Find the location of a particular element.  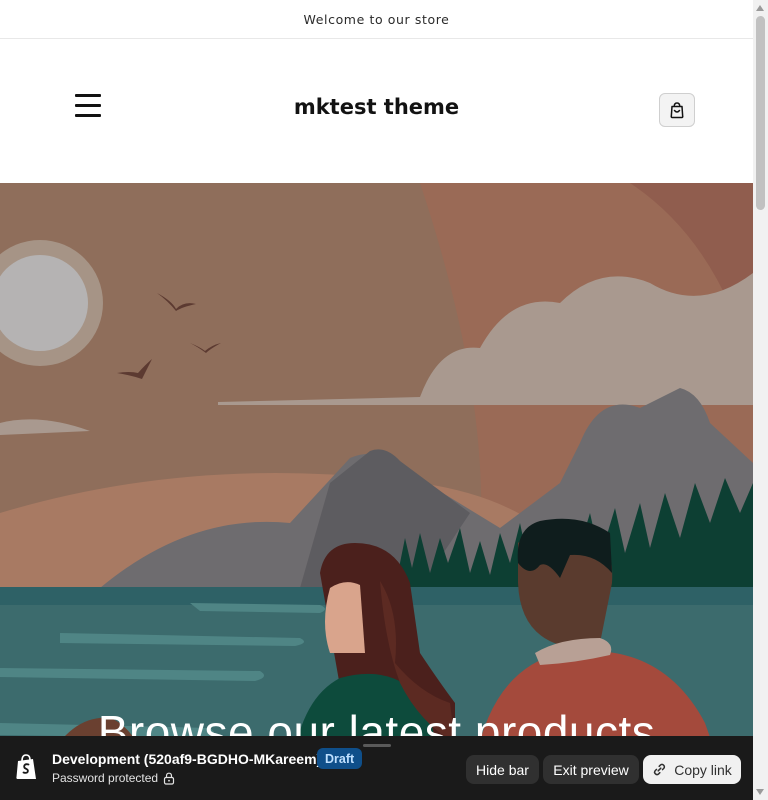

password-status: Password protected is located at coordinates (113, 778).